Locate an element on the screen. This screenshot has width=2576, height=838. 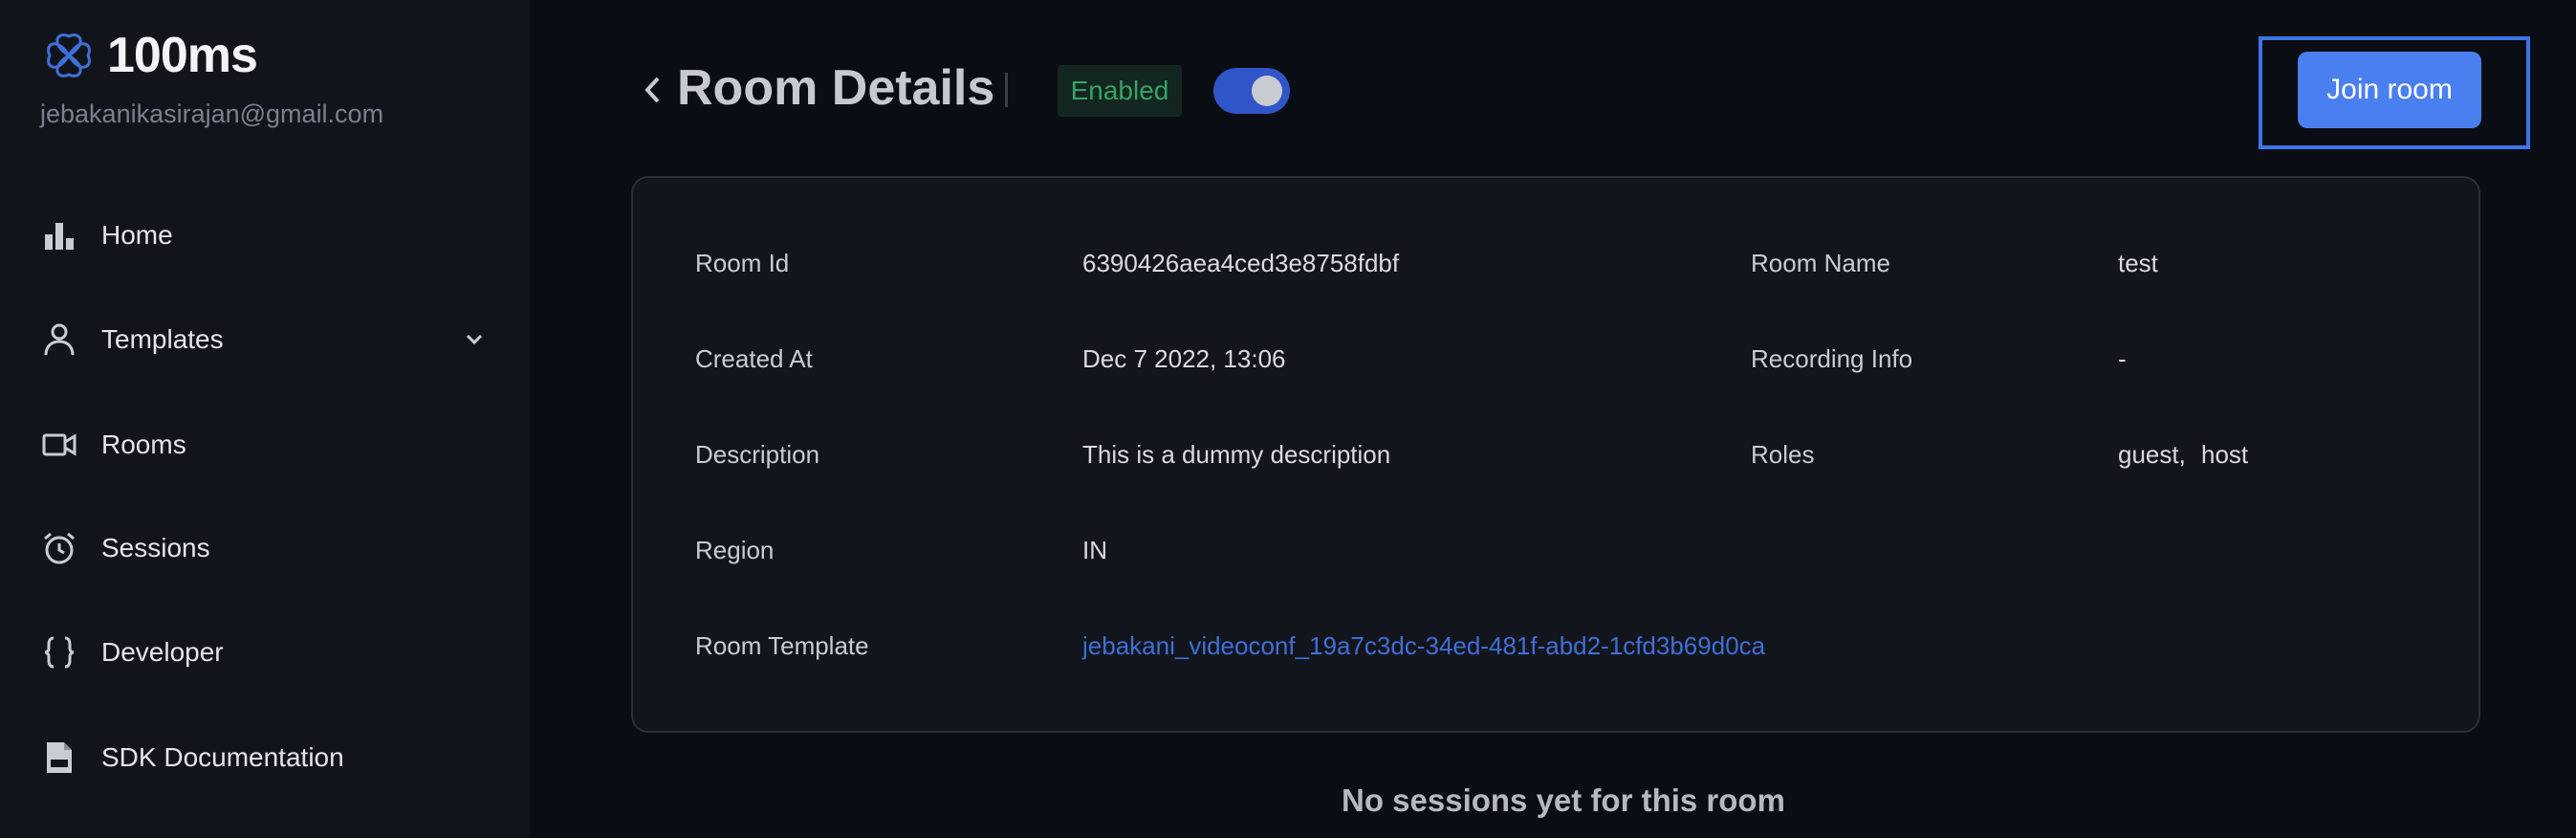
sidebar-item-rooms: Rooms is located at coordinates (265, 445).